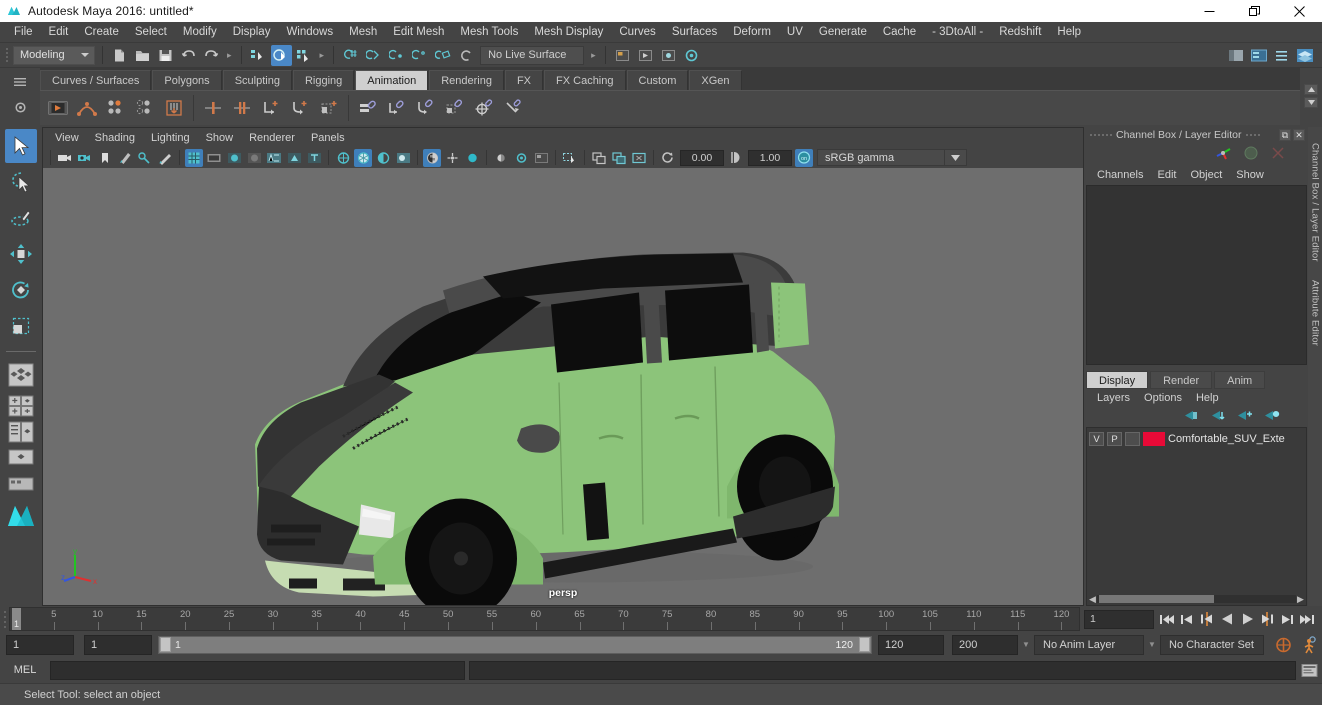  Describe the element at coordinates (770, 157) in the screenshot. I see `gamma-field: 1.00` at that location.